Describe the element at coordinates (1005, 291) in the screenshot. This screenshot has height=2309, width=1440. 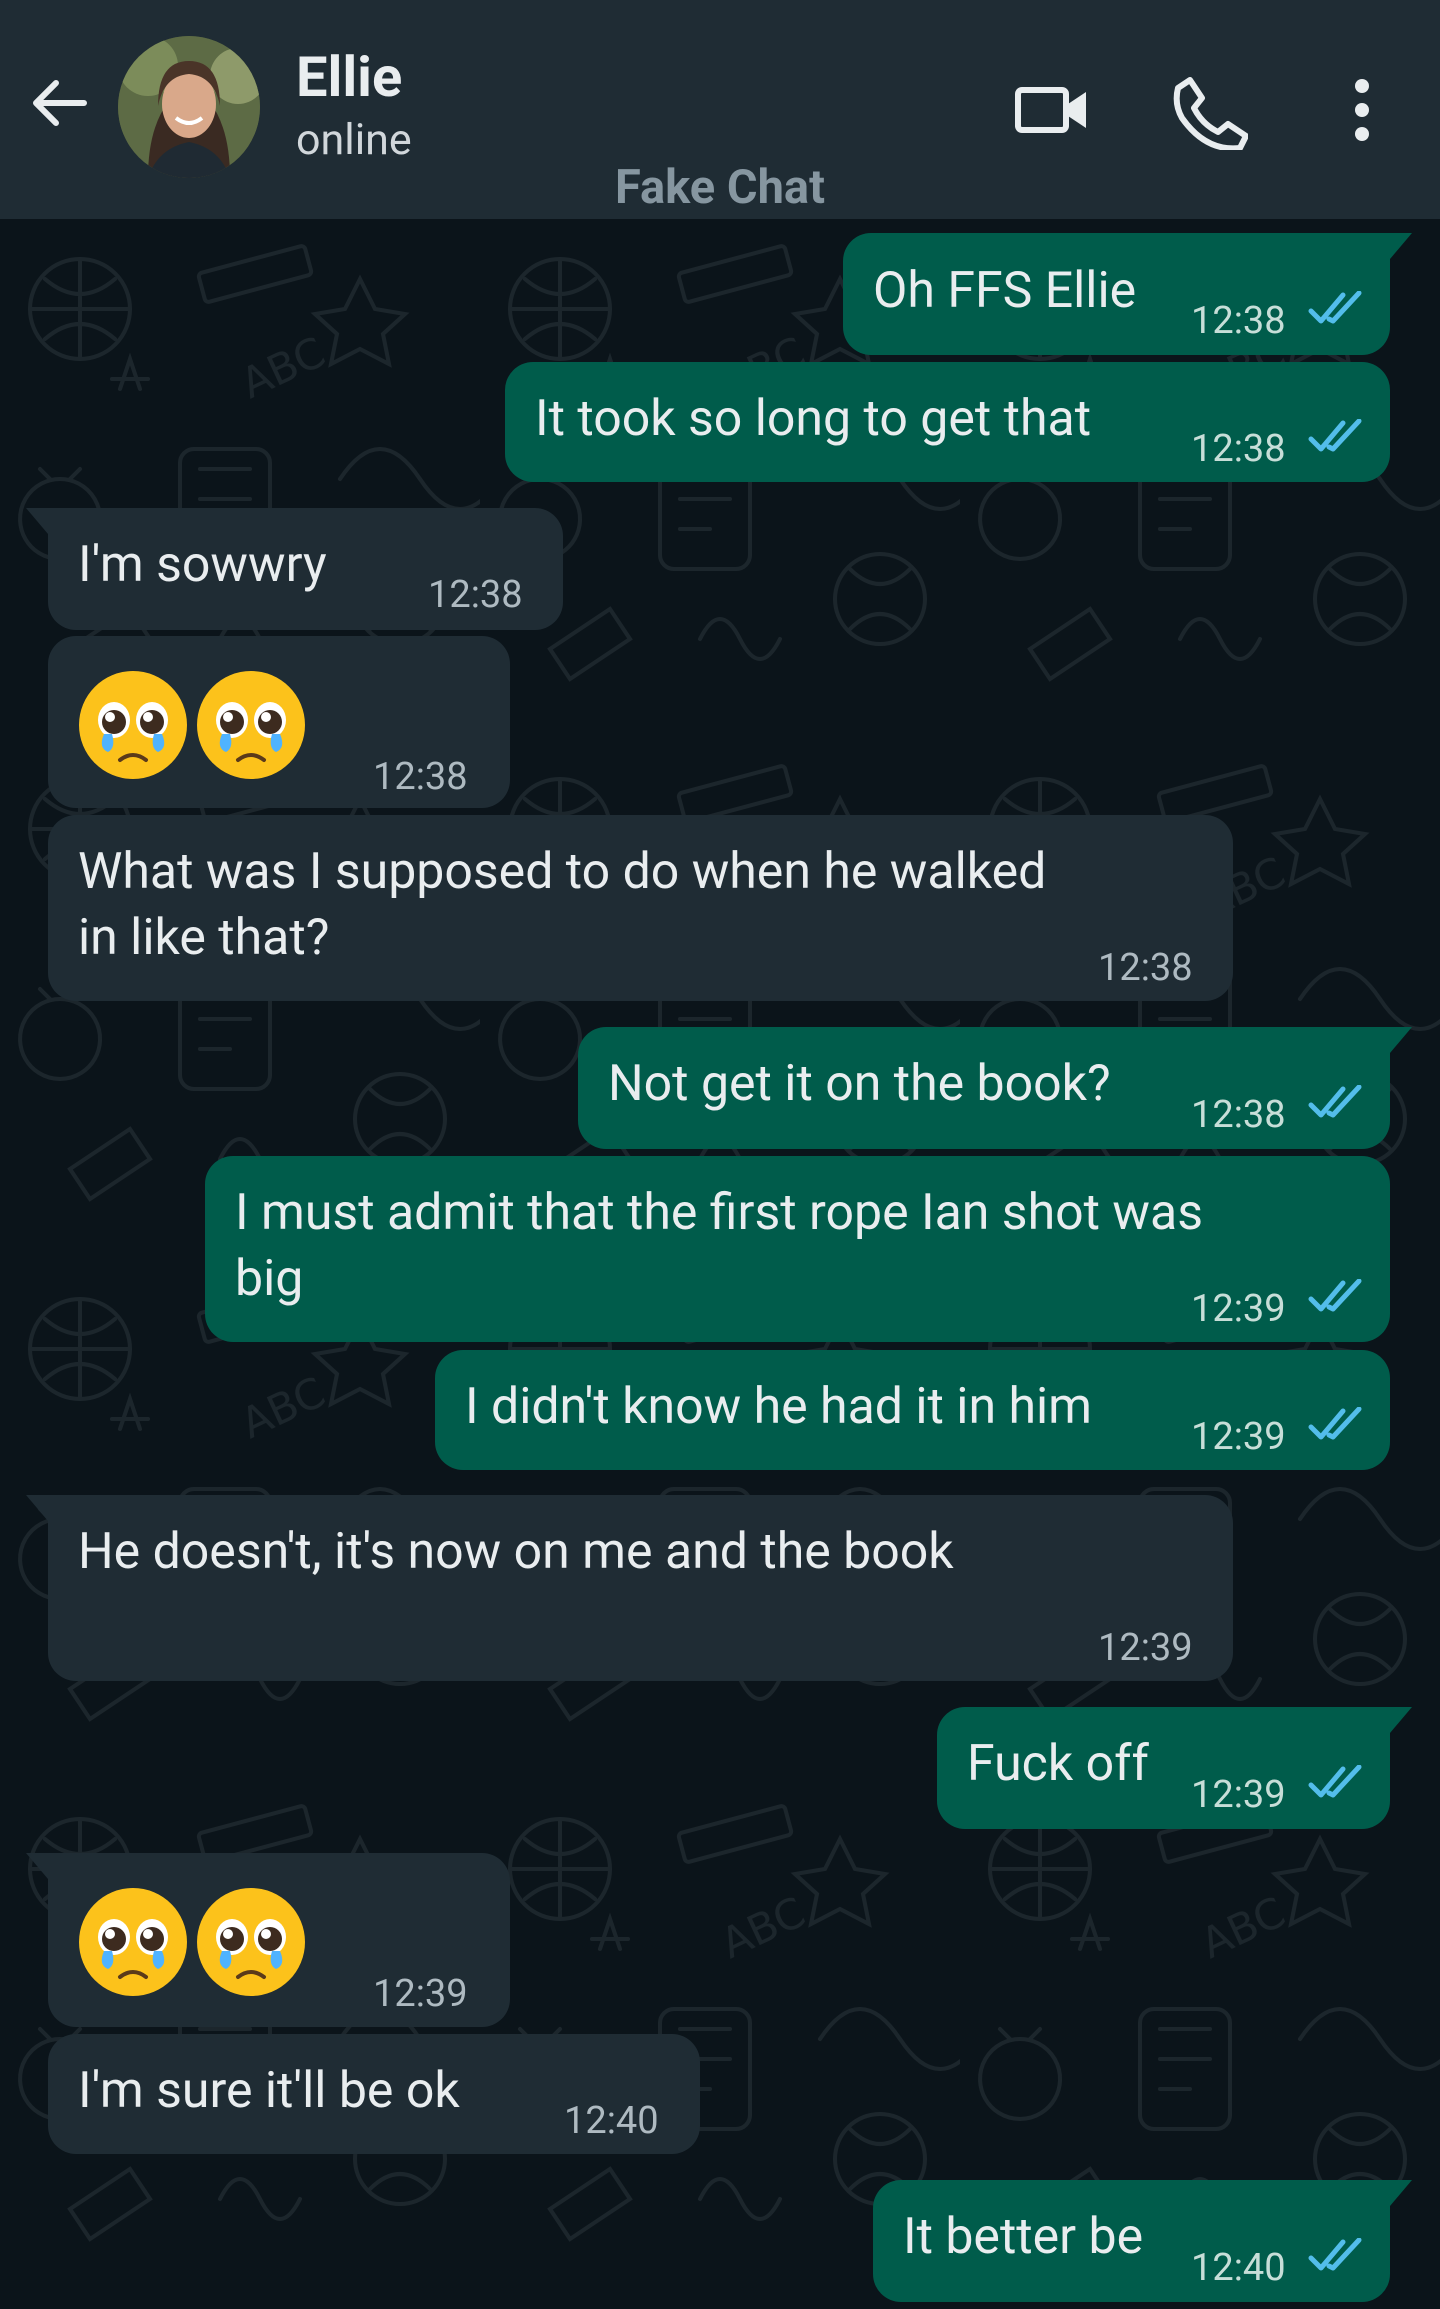
I see `message-text: Oh FFS Ellie` at that location.